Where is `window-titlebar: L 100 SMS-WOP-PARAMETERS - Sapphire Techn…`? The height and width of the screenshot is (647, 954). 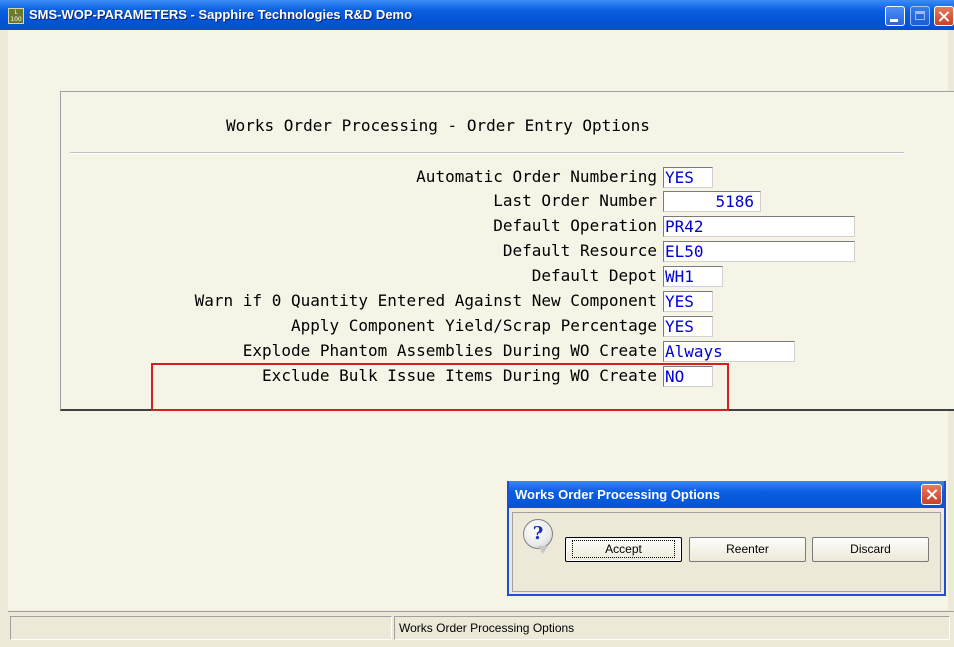
window-titlebar: L 100 SMS-WOP-PARAMETERS - Sapphire Techn… is located at coordinates (477, 15).